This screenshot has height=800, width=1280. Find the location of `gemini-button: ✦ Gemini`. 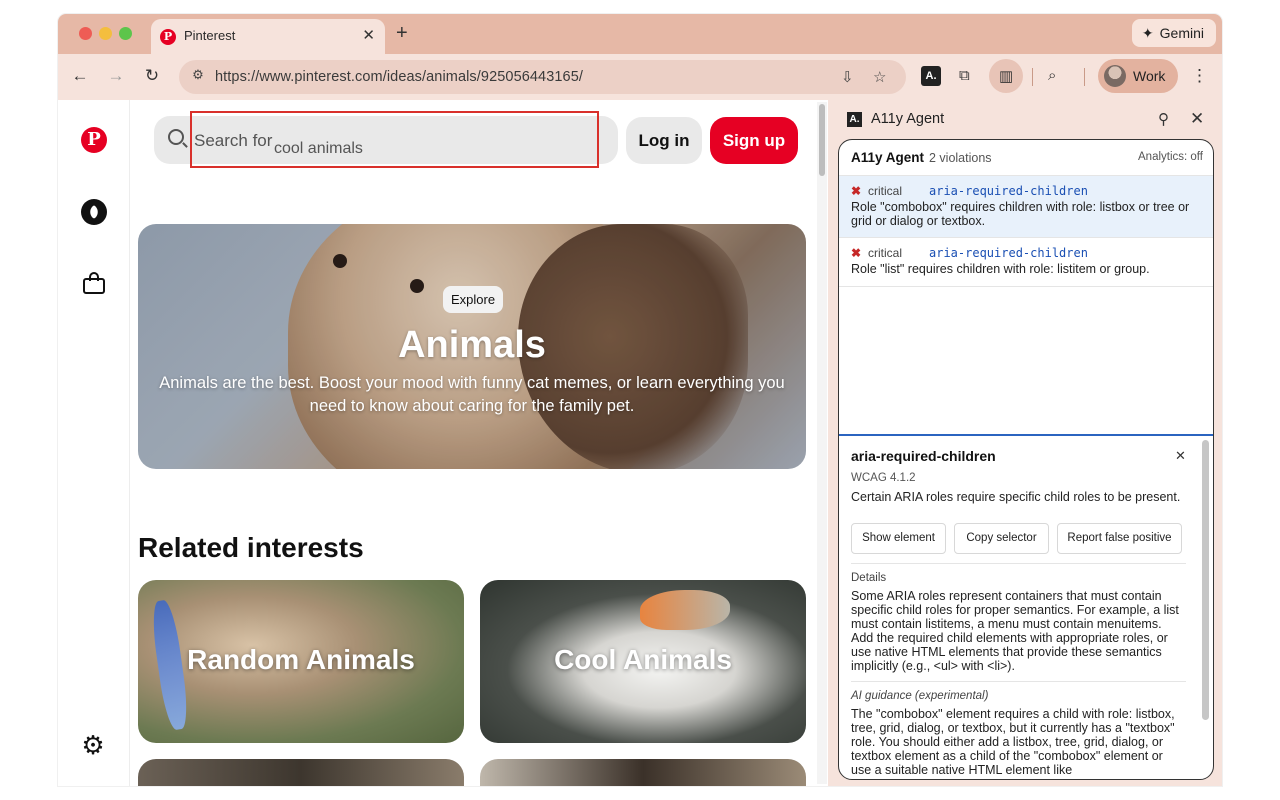

gemini-button: ✦ Gemini is located at coordinates (1173, 33).